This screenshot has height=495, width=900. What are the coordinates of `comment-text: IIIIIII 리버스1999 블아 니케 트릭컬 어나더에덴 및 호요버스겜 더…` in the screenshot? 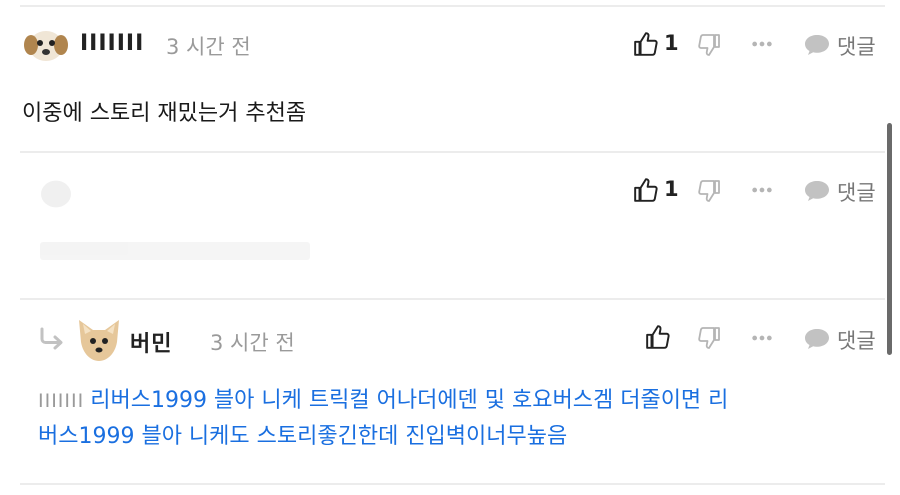 It's located at (458, 419).